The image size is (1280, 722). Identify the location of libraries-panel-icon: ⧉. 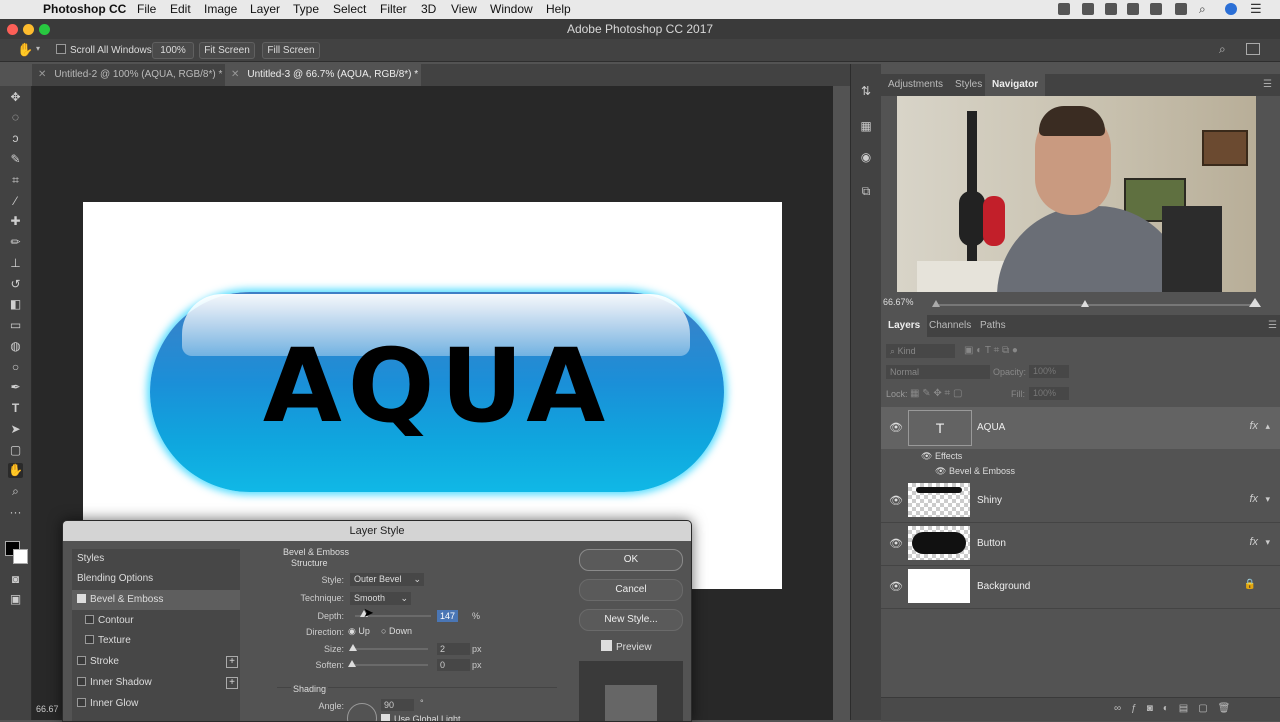
(866, 191).